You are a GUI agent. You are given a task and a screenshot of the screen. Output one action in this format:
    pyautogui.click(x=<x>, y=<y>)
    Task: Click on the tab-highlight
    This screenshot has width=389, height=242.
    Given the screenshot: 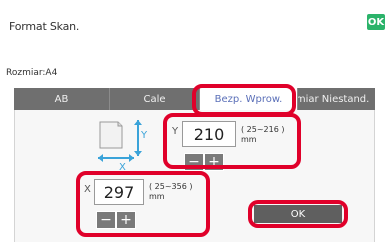 What is the action you would take?
    pyautogui.click(x=244, y=100)
    